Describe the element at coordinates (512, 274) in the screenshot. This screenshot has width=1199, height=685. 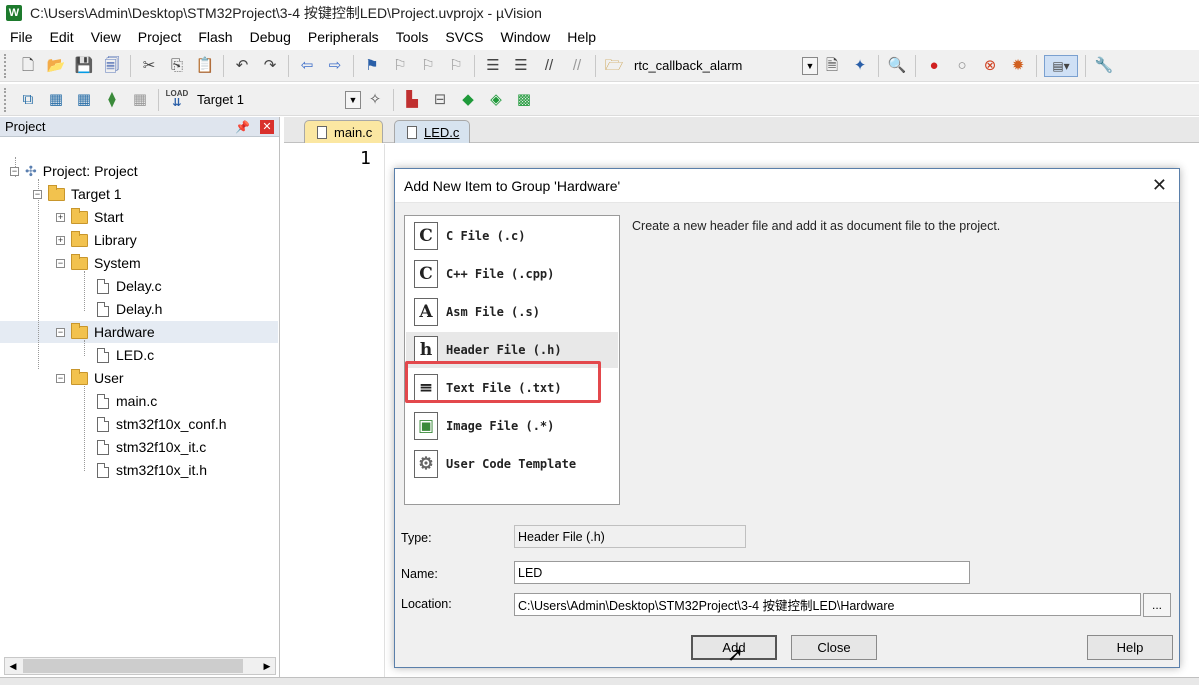
I see `list-item-cpp-file: C C++ File (.cpp)` at that location.